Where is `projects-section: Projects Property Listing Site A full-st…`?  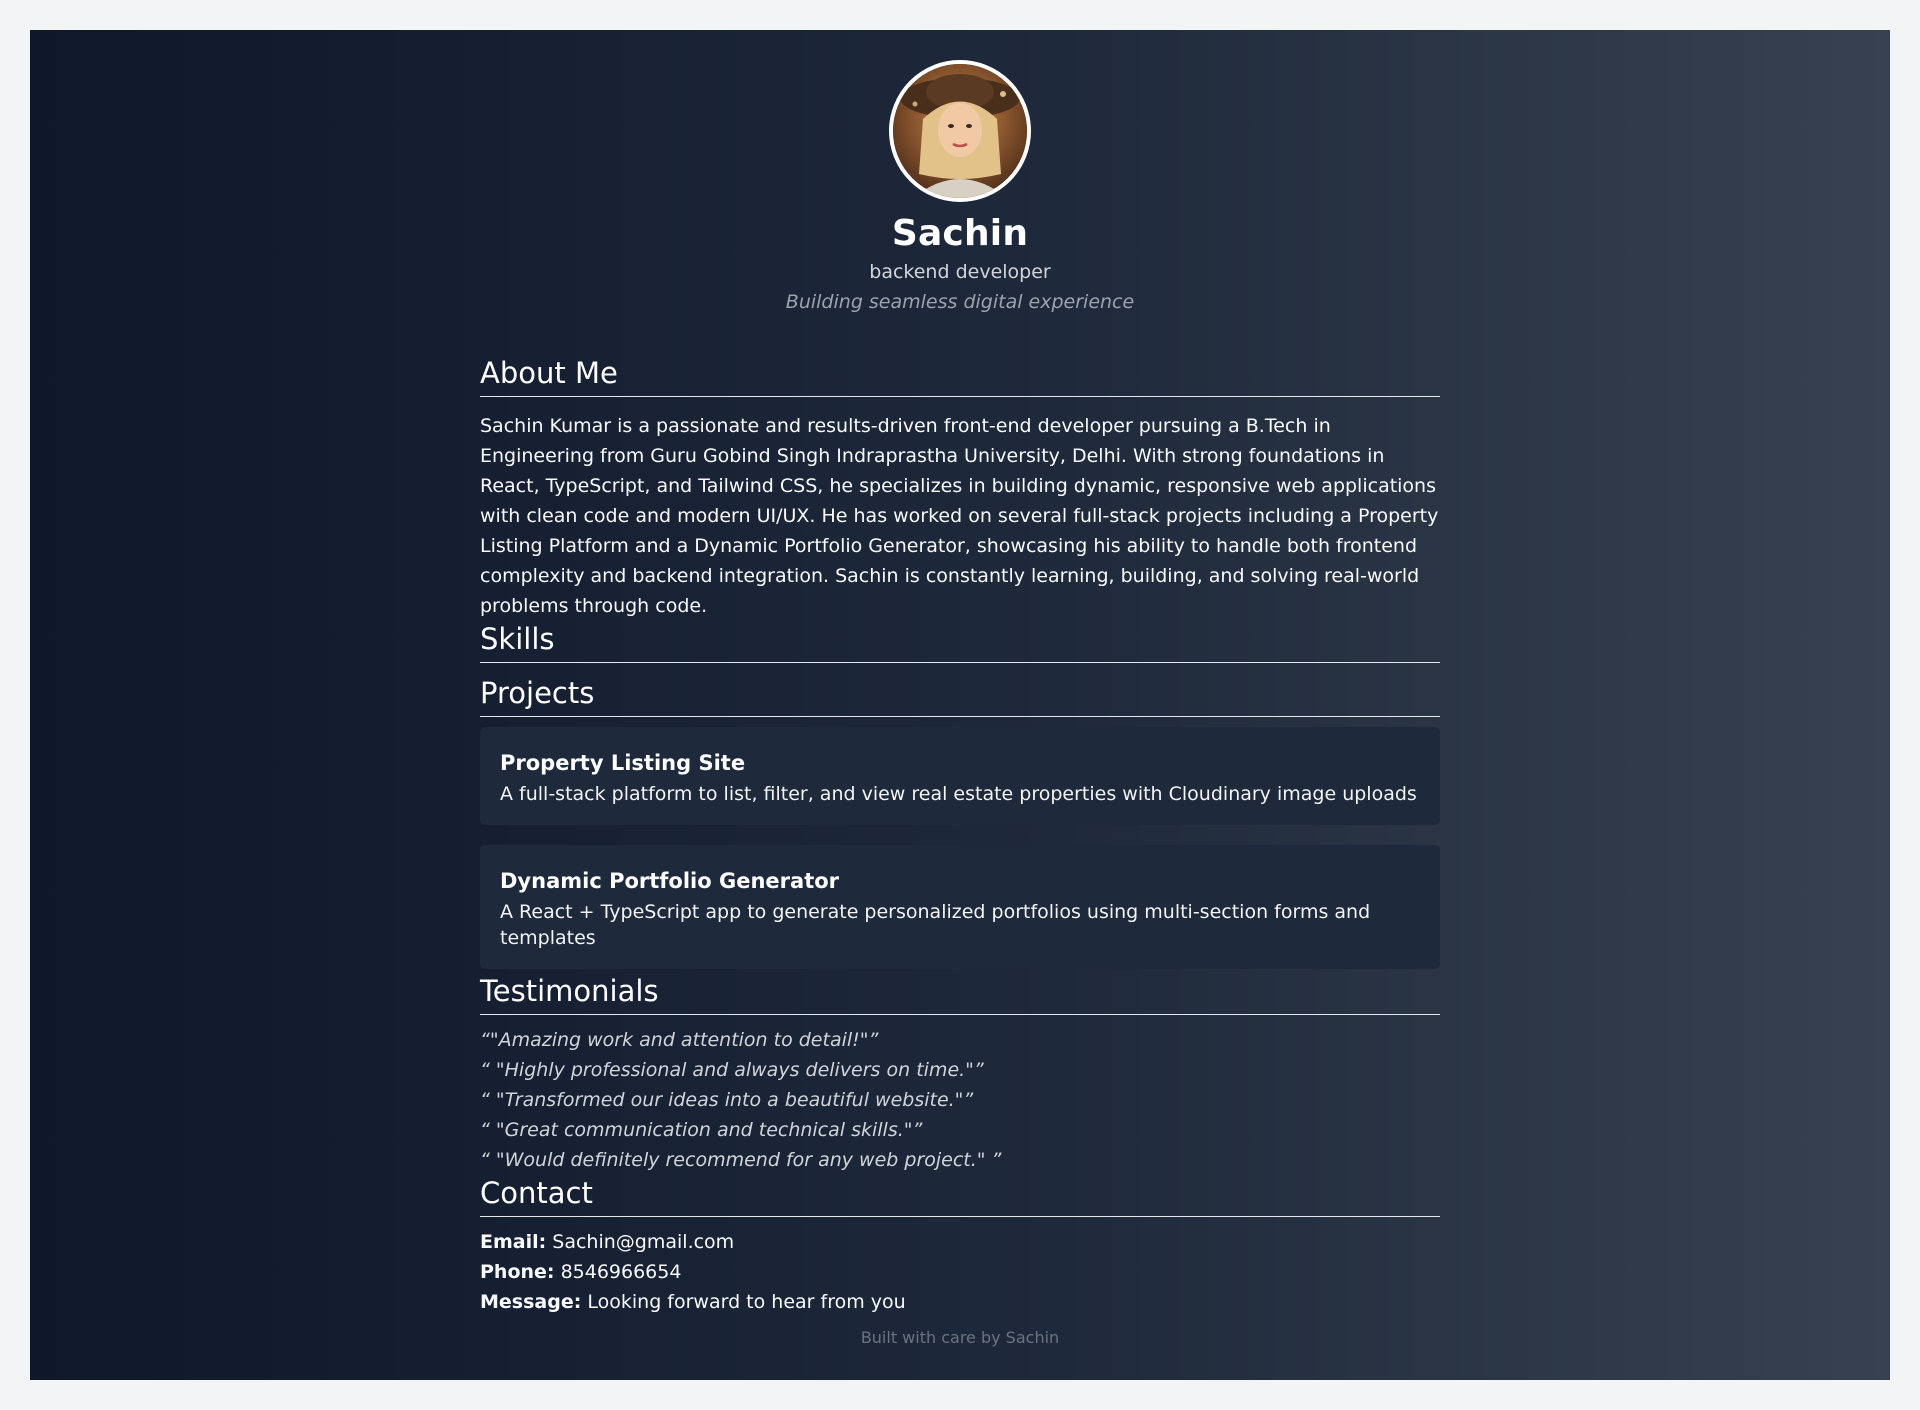
projects-section: Projects Property Listing Site A full-st… is located at coordinates (960, 822).